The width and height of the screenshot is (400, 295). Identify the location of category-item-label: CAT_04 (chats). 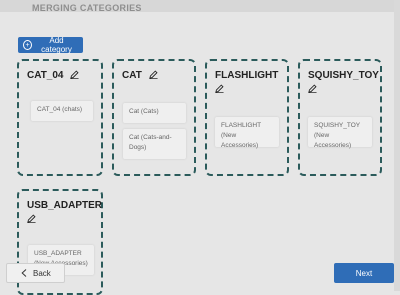
(60, 109).